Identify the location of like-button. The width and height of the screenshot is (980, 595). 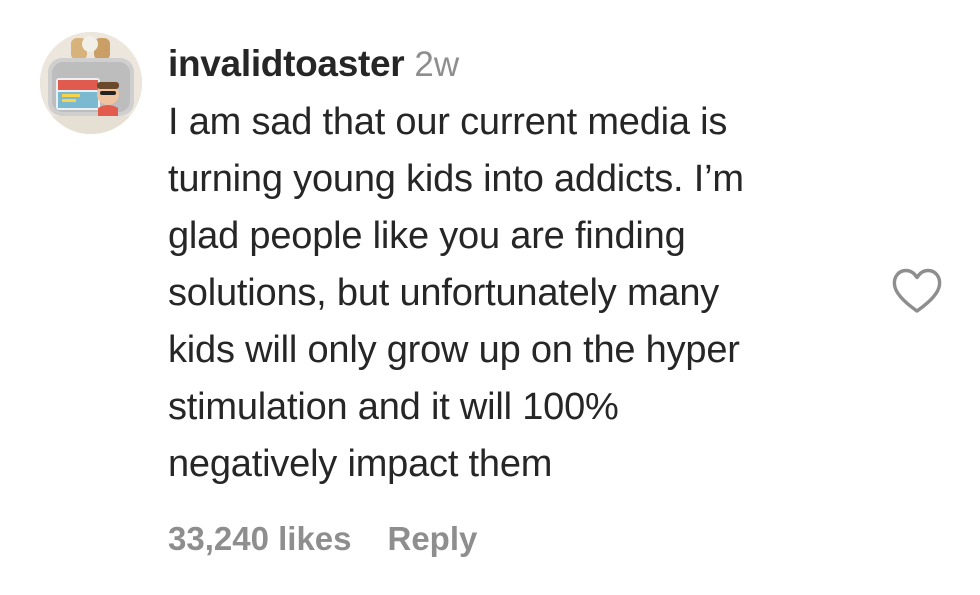
(917, 291).